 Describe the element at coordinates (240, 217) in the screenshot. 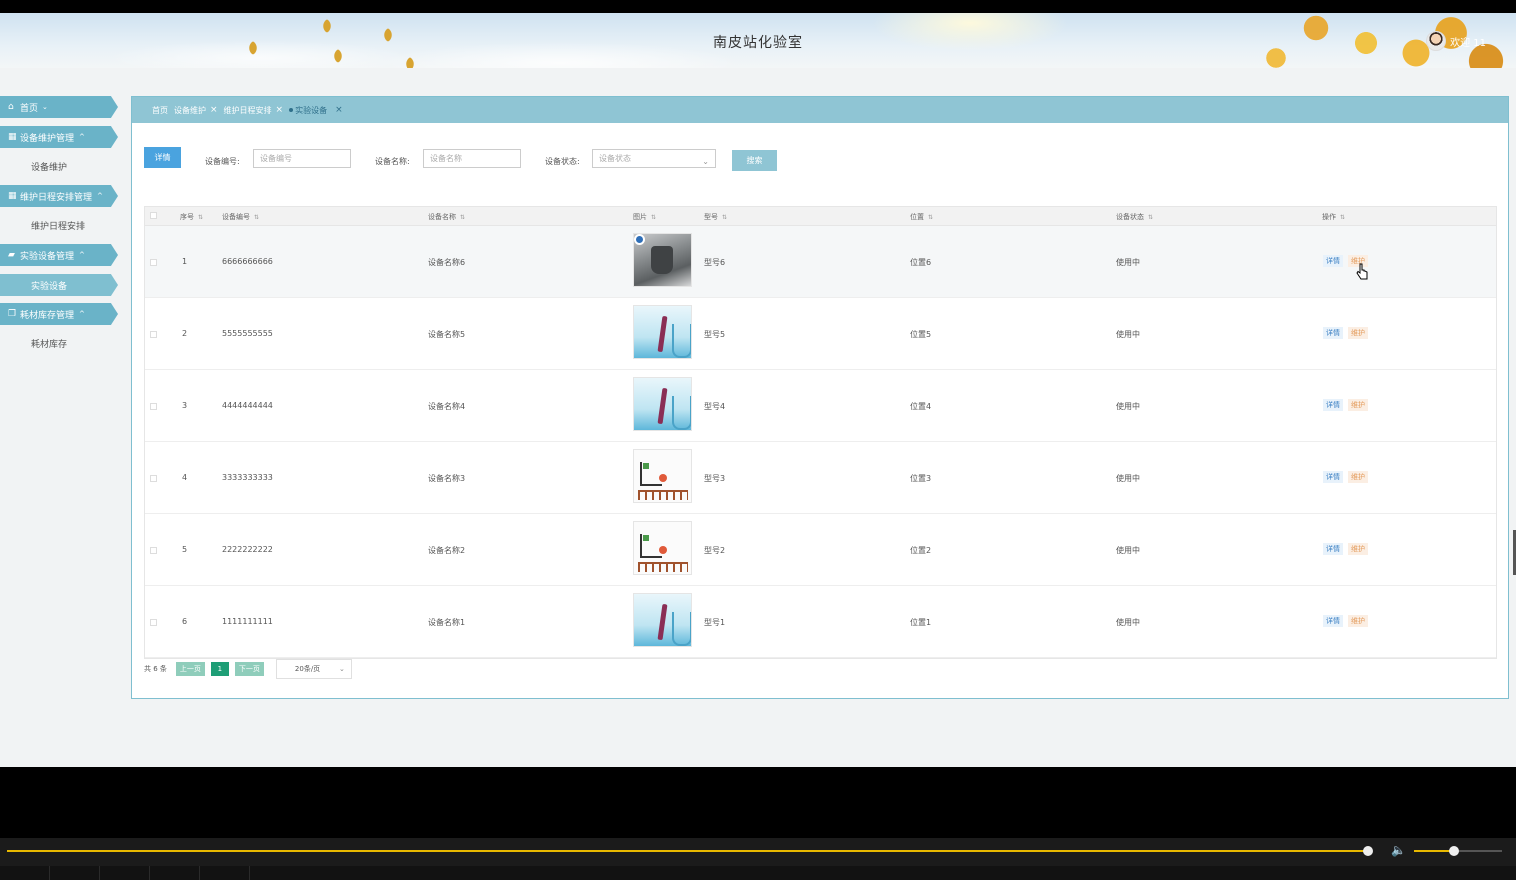

I see `column-header: 设备编号 ⇅` at that location.